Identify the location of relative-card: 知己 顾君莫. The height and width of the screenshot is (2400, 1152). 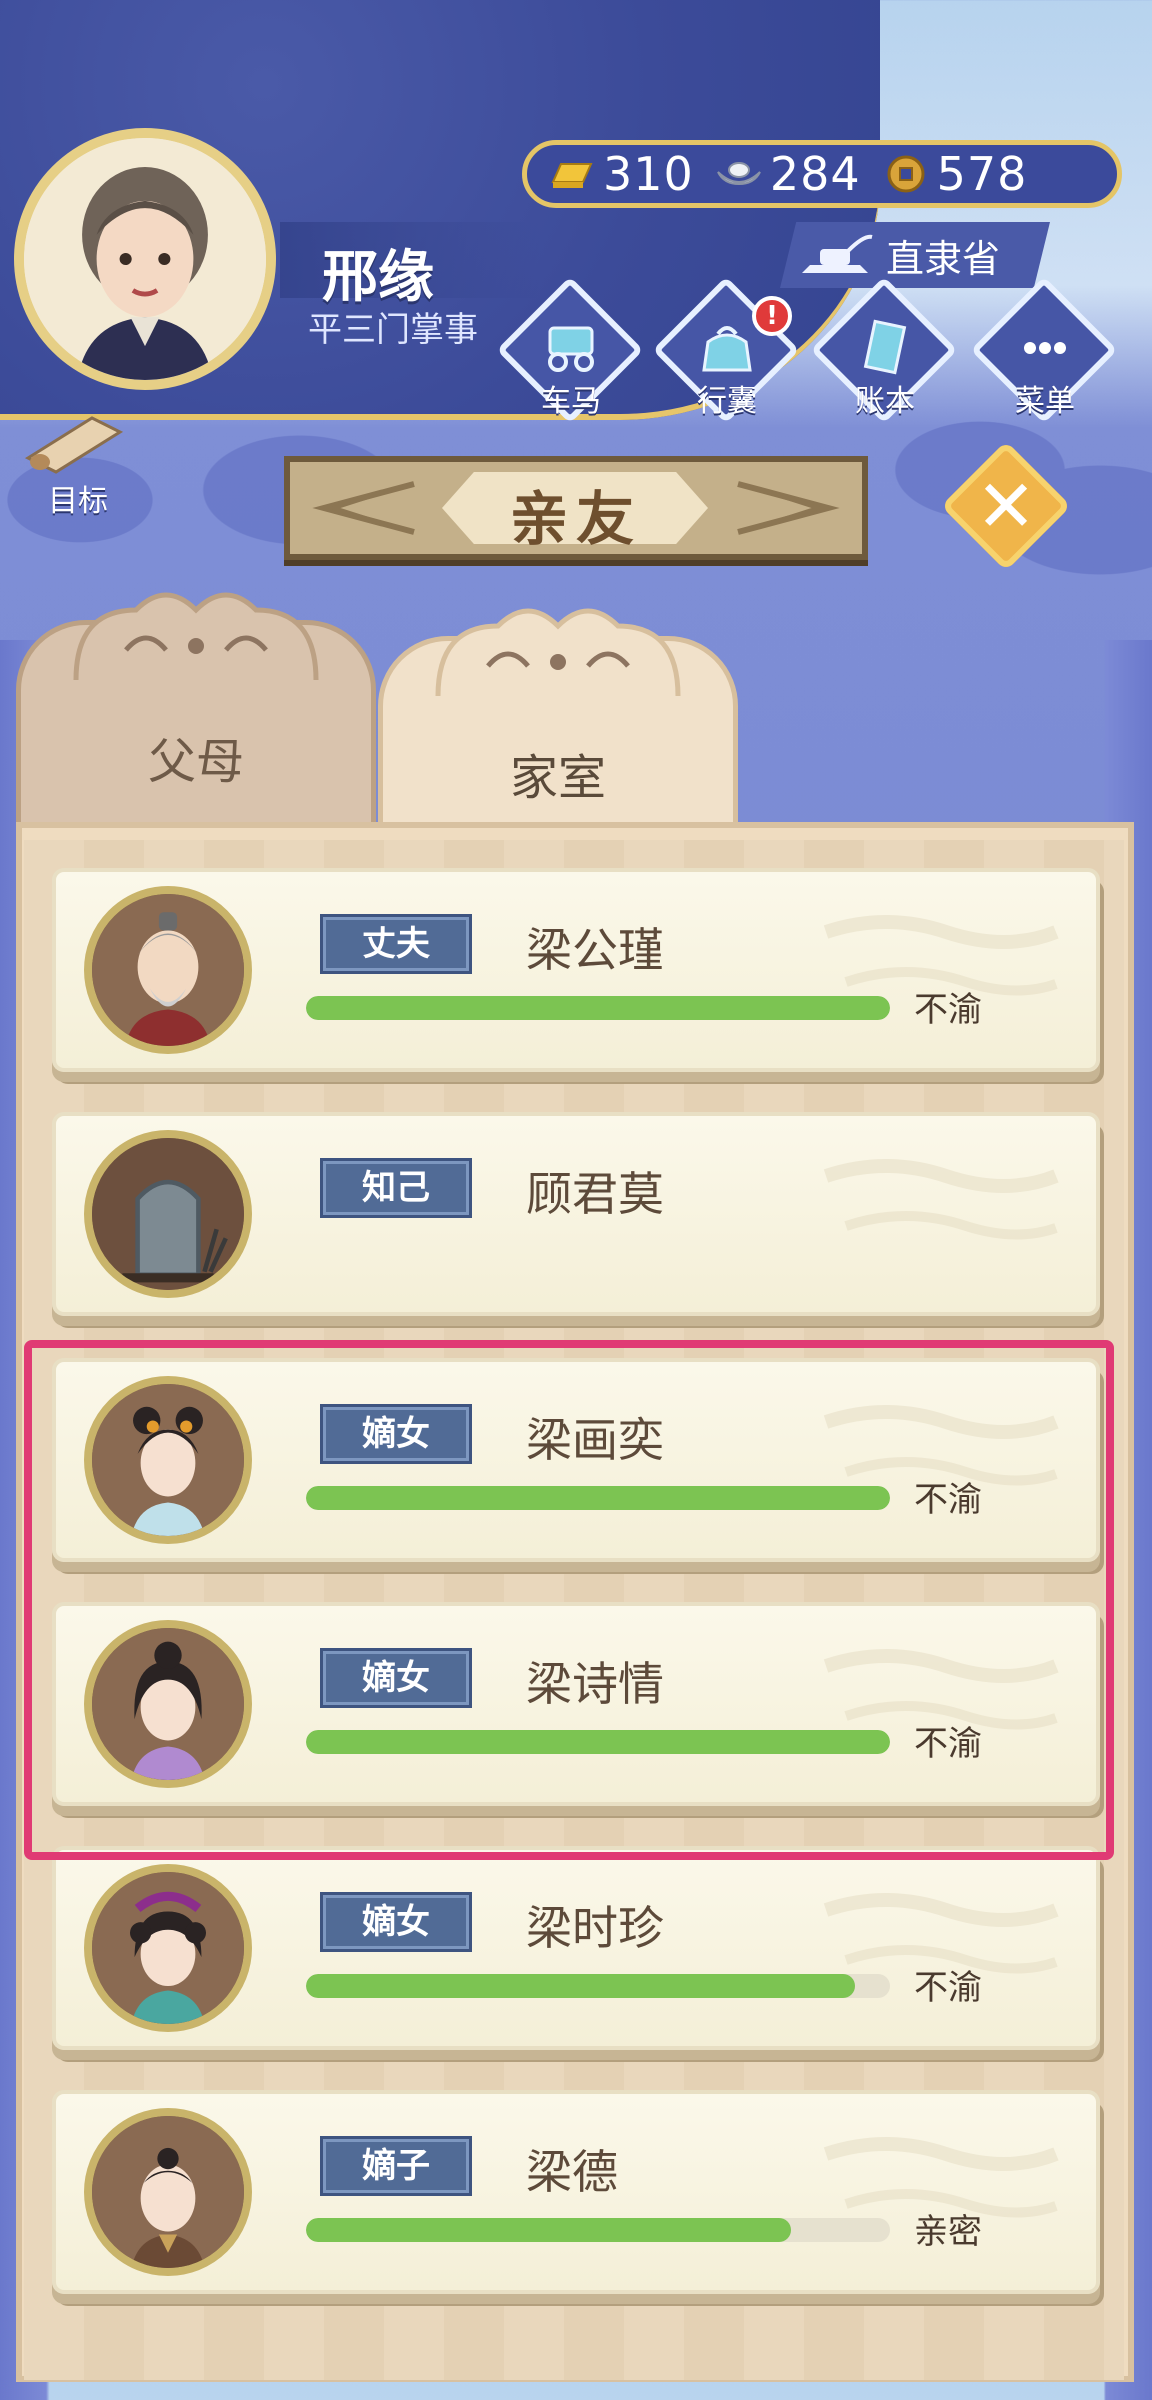
(576, 1214).